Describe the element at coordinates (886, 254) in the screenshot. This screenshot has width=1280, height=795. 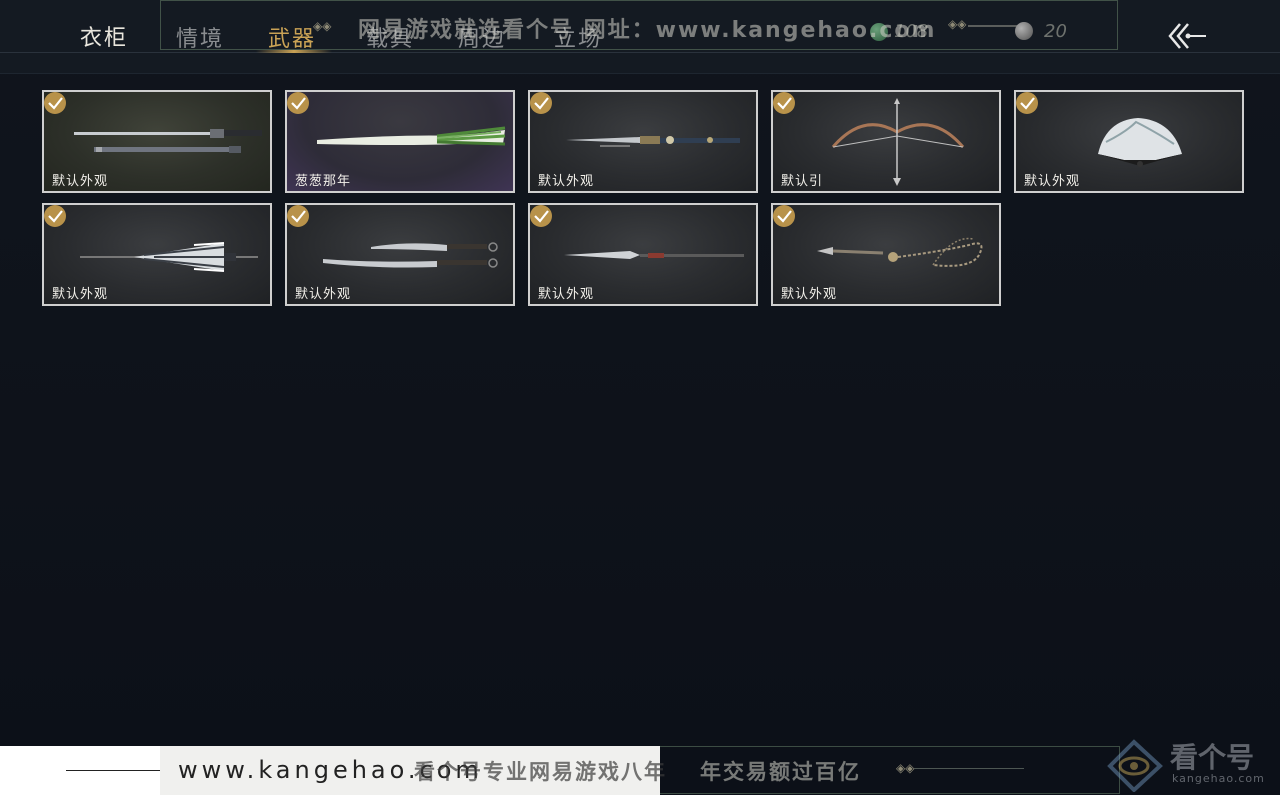
I see `weapon-card-rope-dart: 默认外观` at that location.